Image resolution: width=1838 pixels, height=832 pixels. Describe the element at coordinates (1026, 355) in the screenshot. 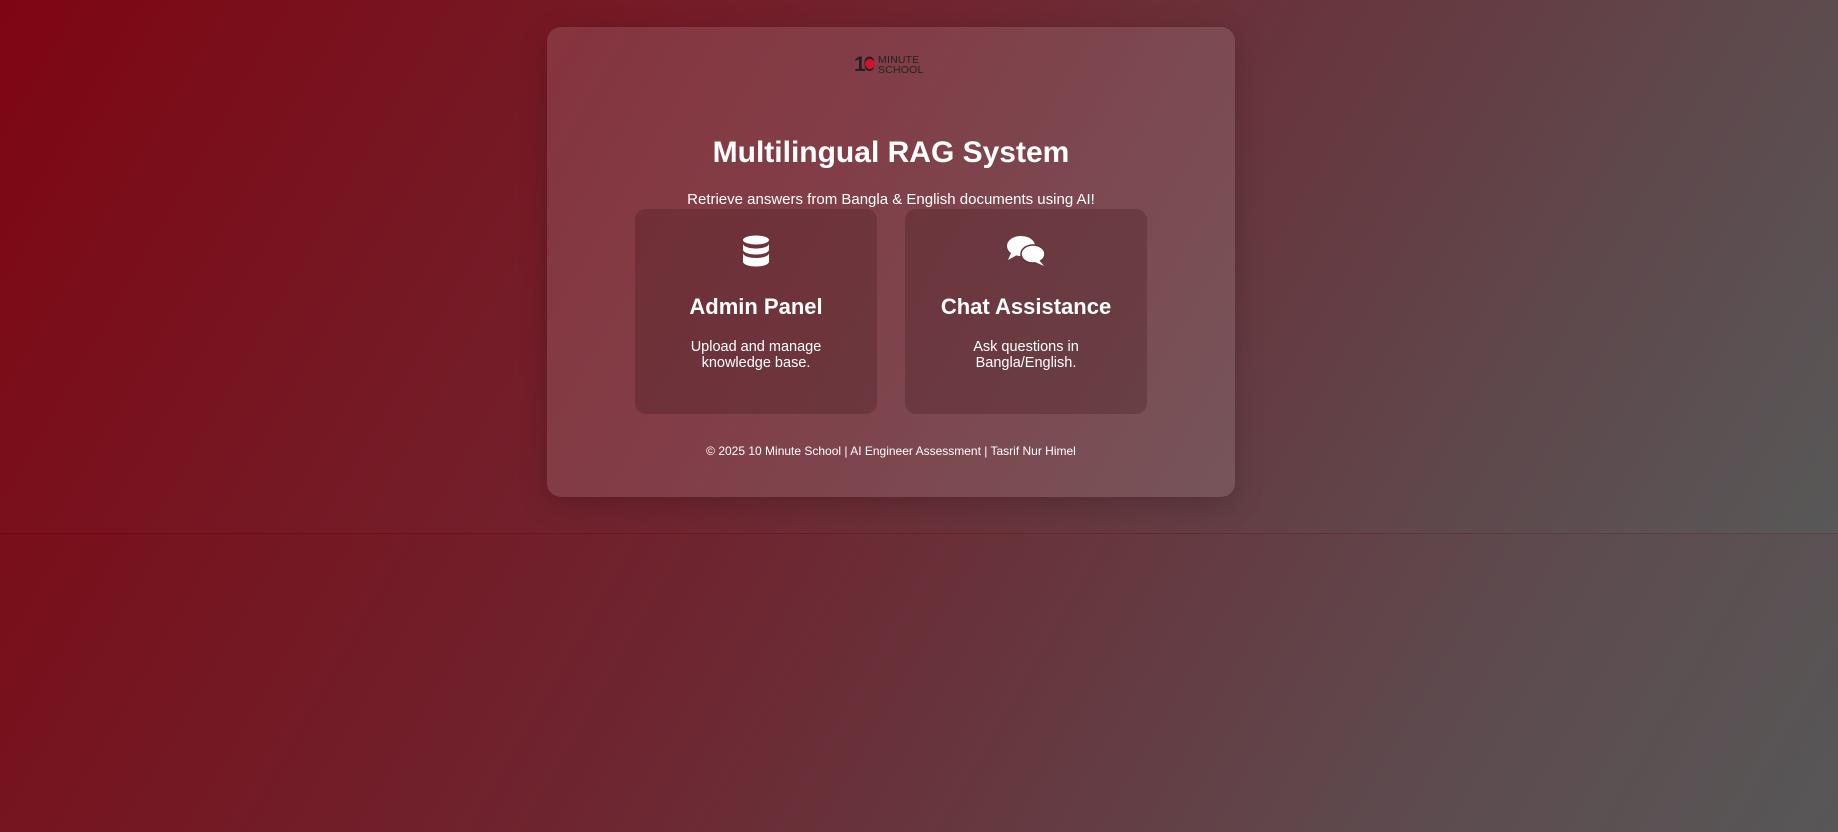

I see `chat-assistance-description: Ask questions in Bangla/English.` at that location.